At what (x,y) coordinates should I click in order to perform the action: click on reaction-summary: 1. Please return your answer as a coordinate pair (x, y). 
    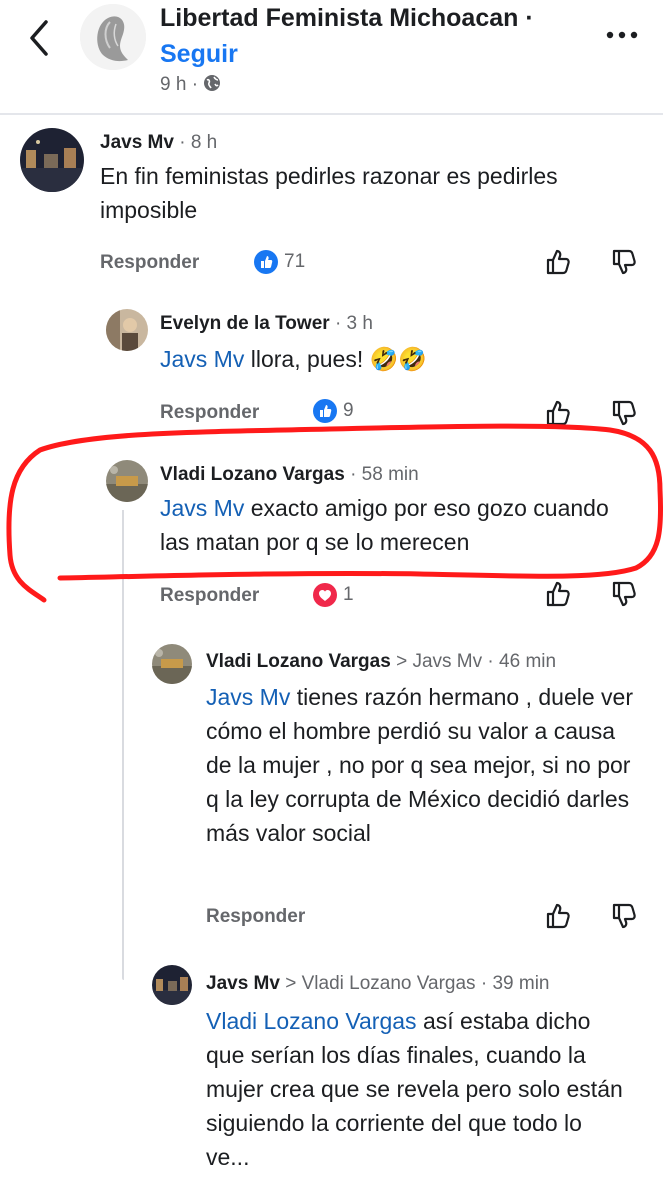
    Looking at the image, I should click on (333, 595).